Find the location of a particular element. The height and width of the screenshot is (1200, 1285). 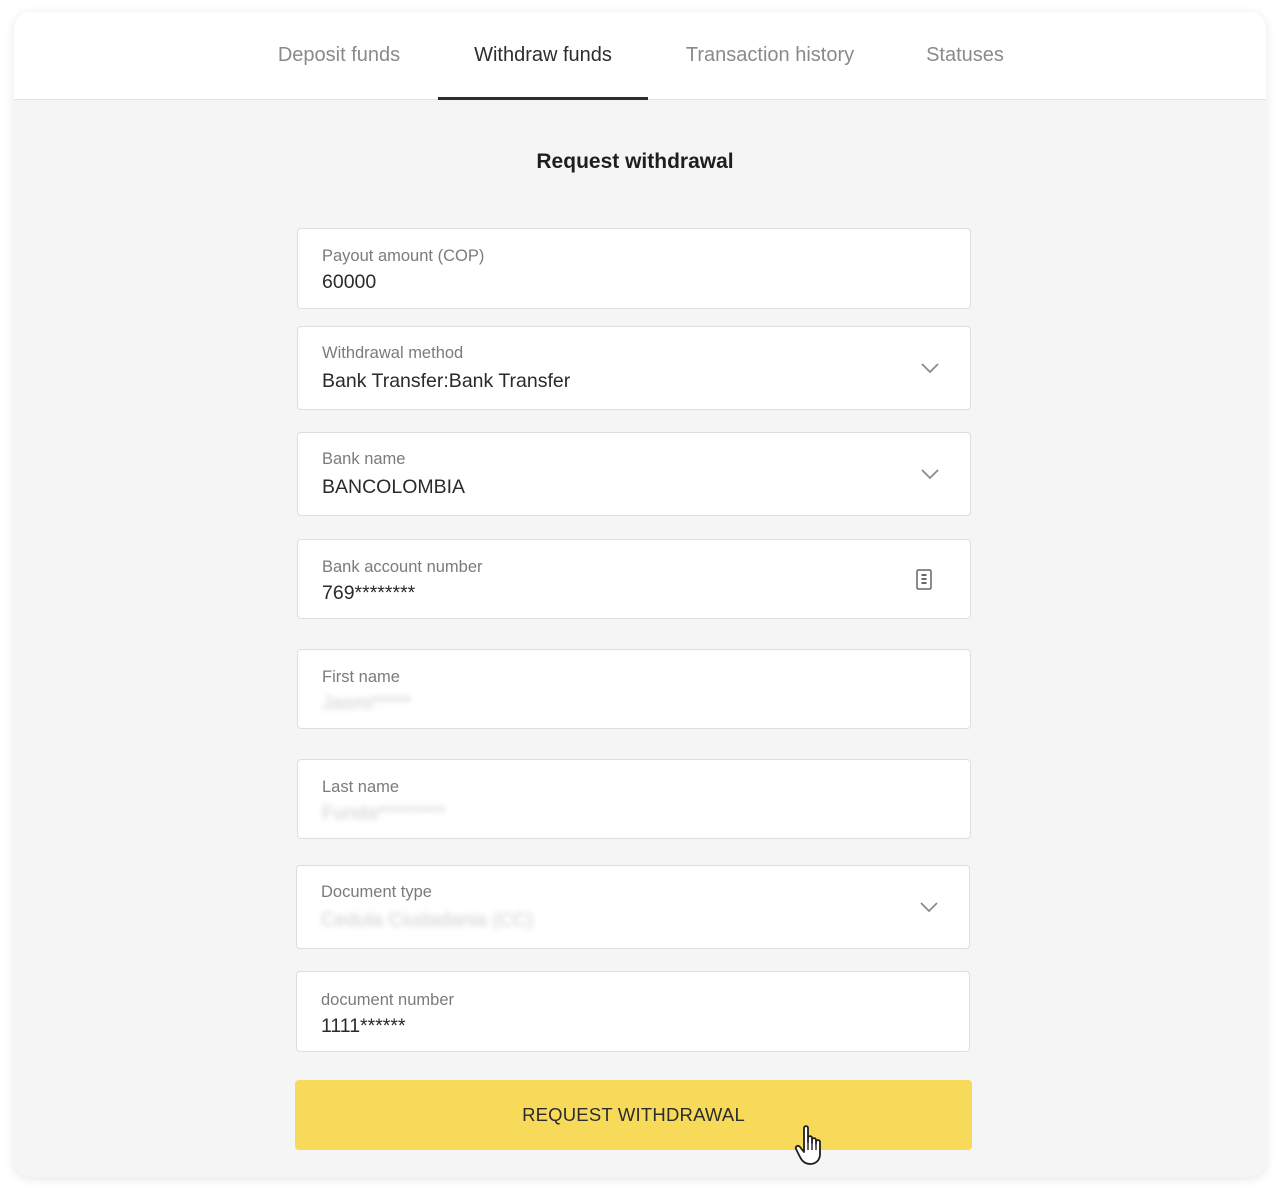

first-name-label: First name is located at coordinates (361, 677).